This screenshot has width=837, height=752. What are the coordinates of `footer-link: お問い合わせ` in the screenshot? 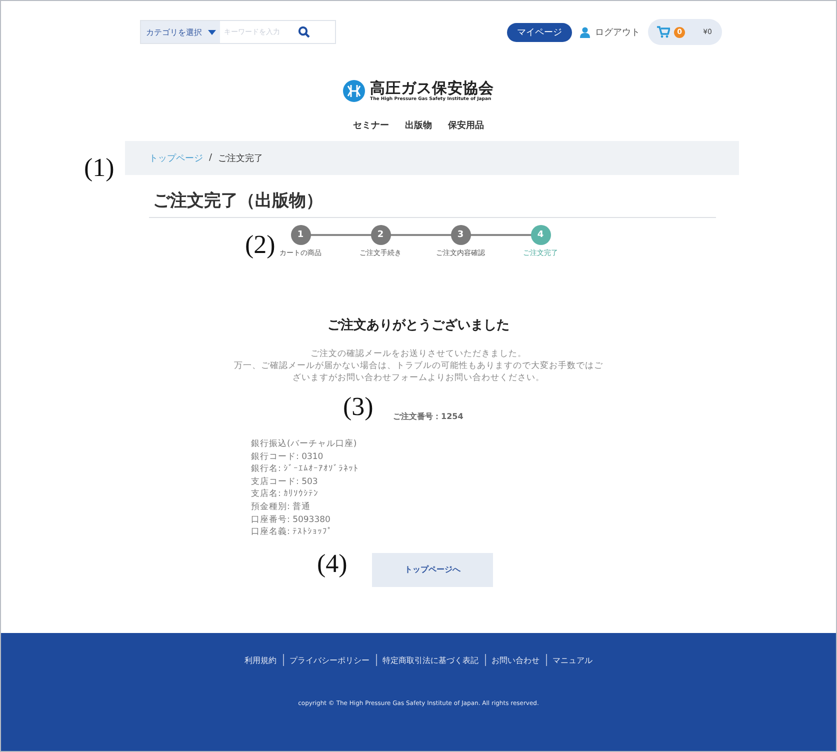 It's located at (516, 660).